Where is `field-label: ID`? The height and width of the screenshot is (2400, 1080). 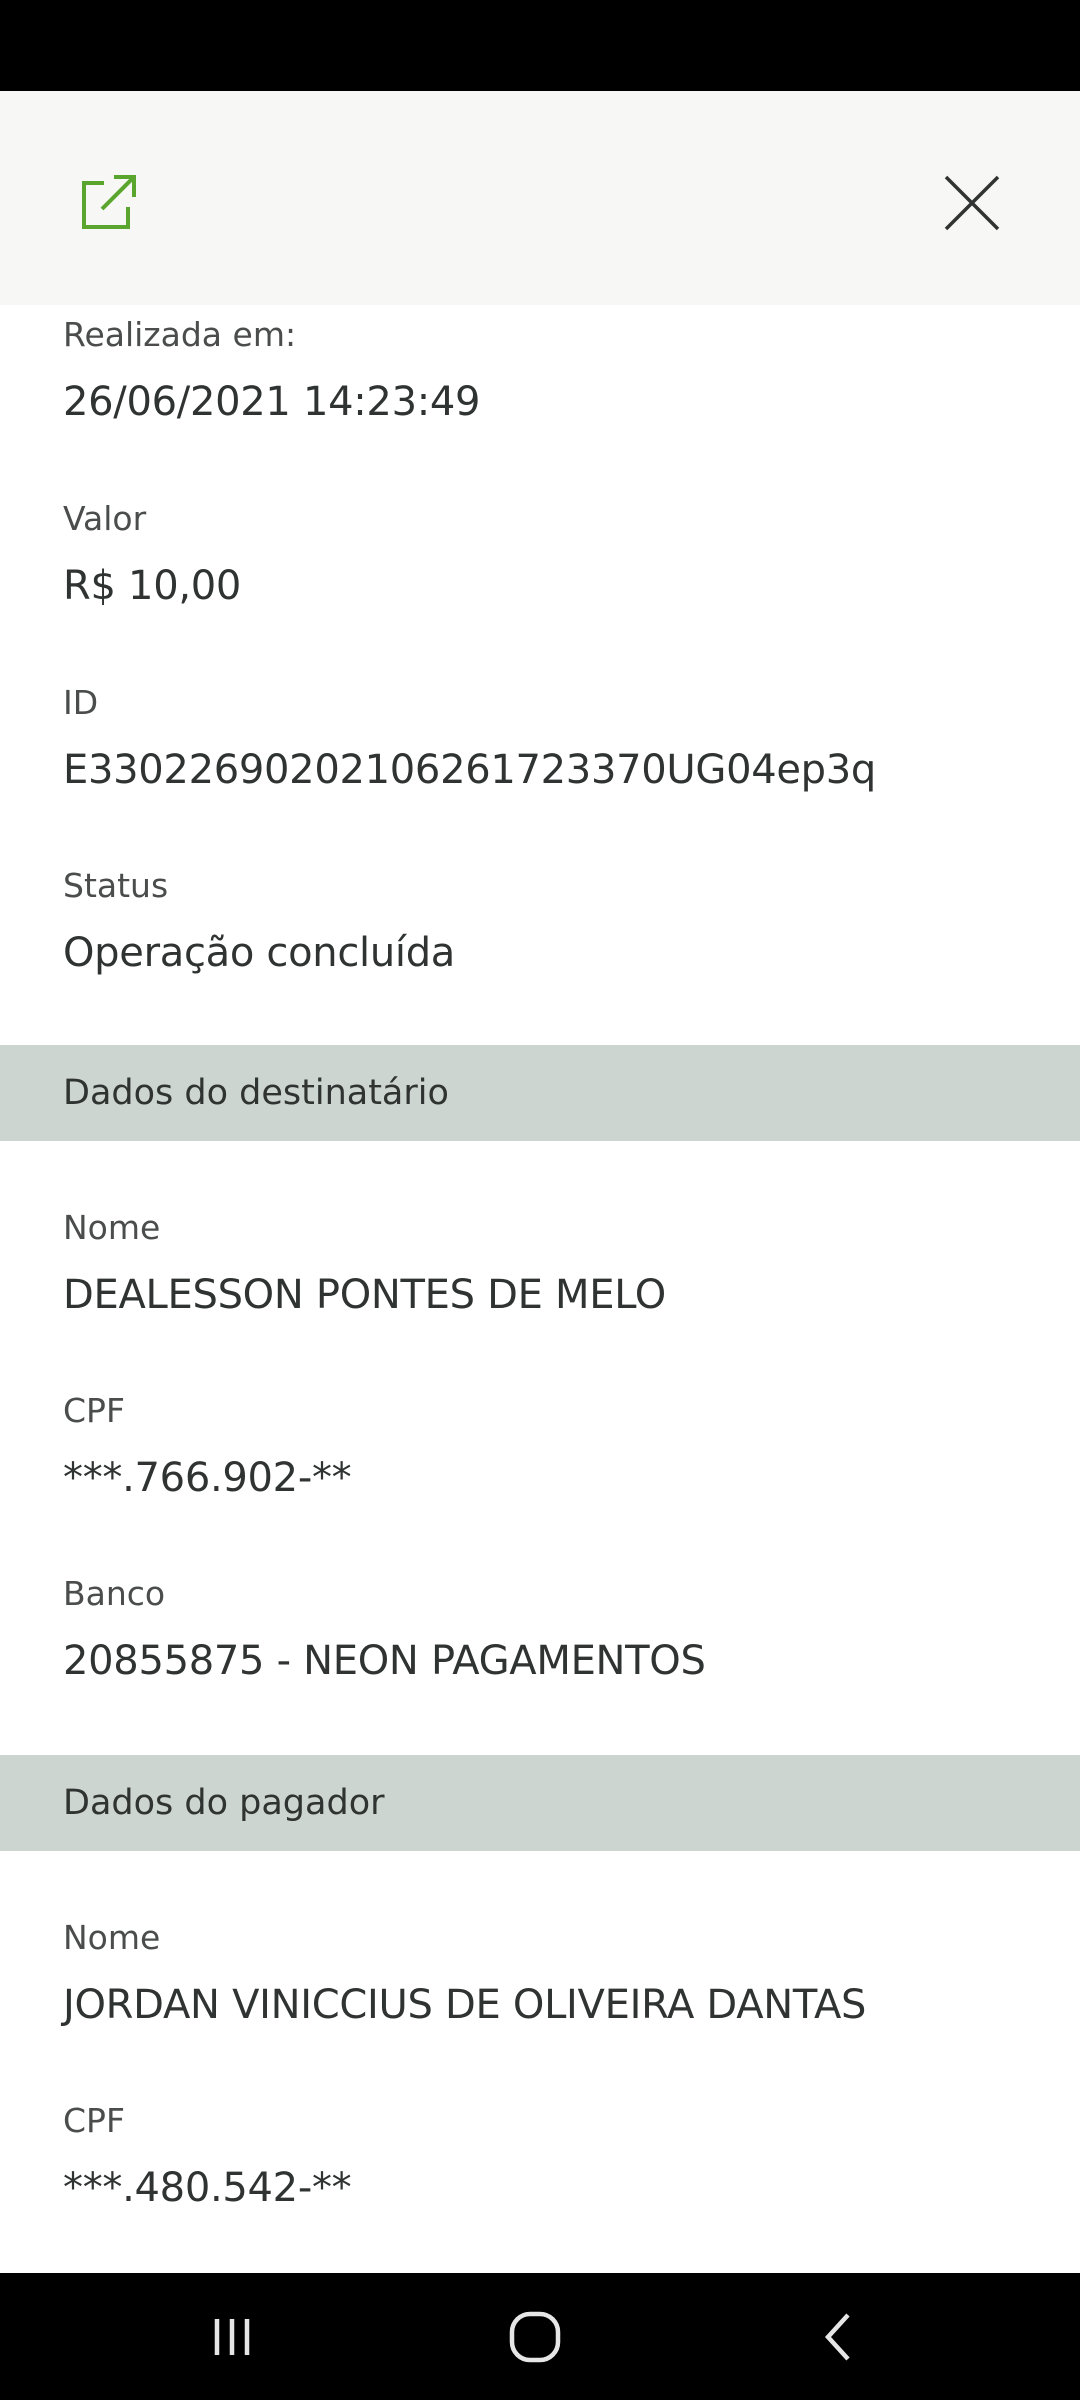
field-label: ID is located at coordinates (81, 702).